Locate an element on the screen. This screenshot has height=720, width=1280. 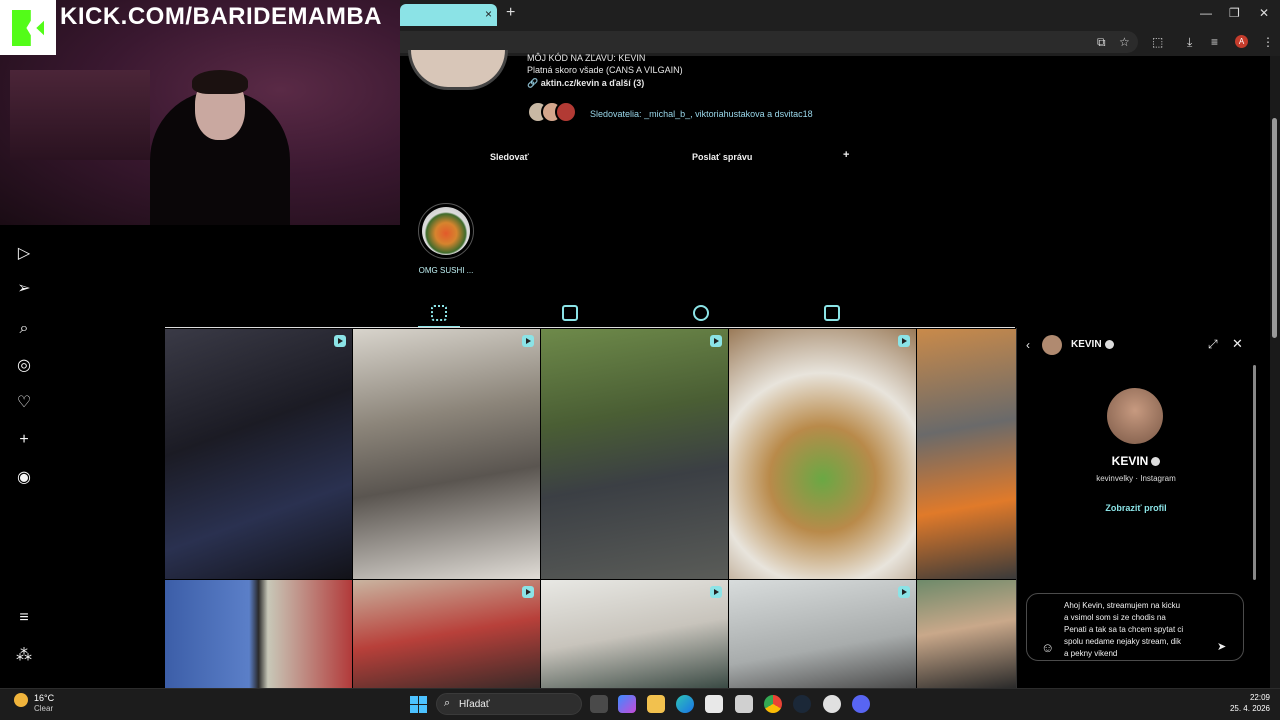
tagged-tab-icon is located at coordinates (832, 313).